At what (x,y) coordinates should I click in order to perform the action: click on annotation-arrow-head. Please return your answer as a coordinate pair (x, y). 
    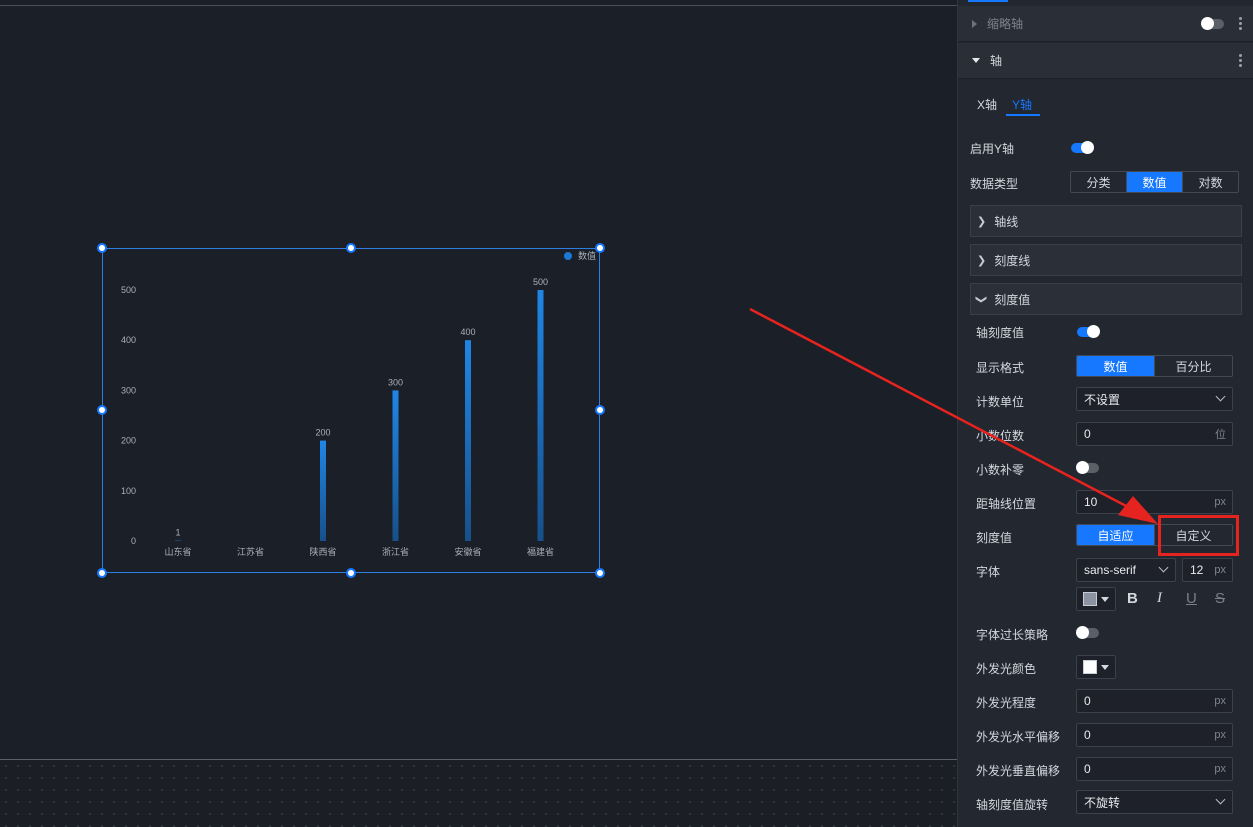
    Looking at the image, I should click on (1138, 510).